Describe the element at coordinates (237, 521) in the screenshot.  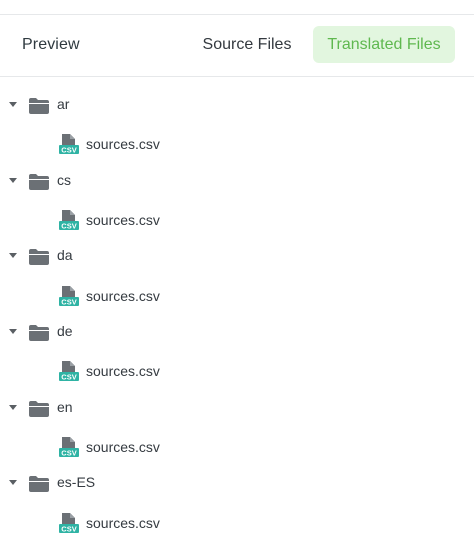
I see `file-row-es-ES-sources: CSV sources.csv` at that location.